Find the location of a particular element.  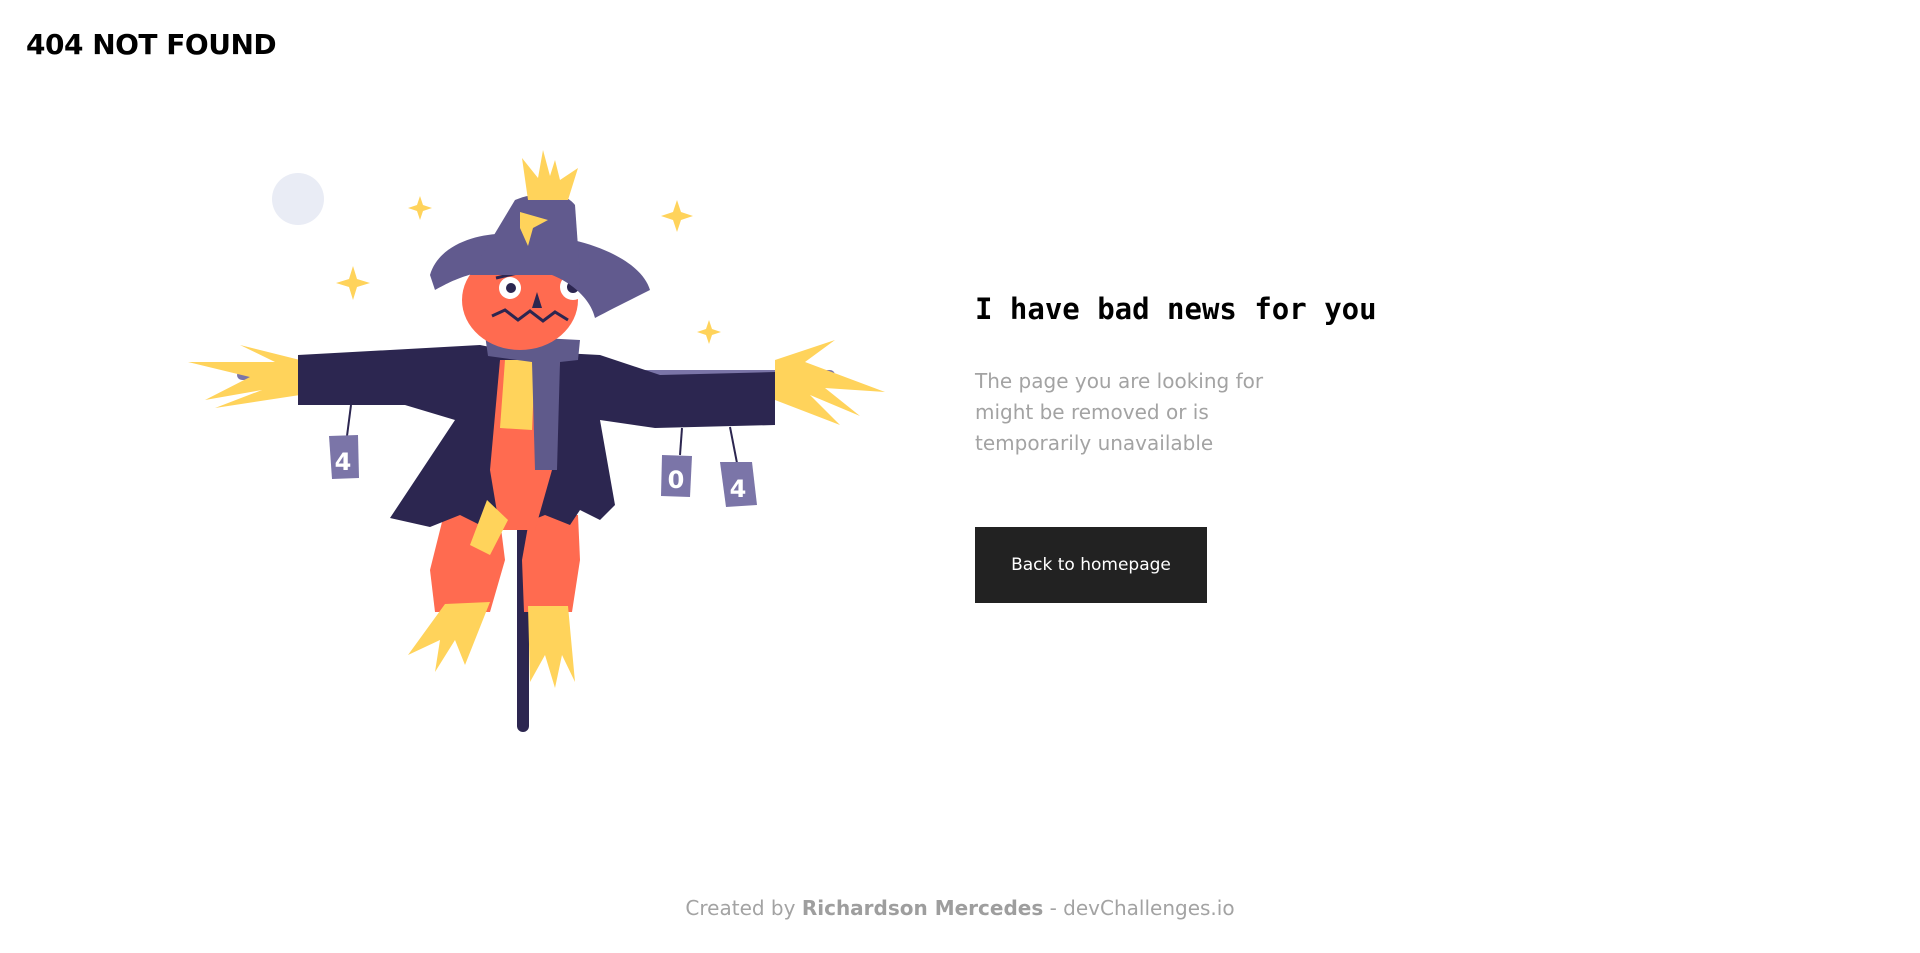

footer-prefix: Created by is located at coordinates (740, 908).